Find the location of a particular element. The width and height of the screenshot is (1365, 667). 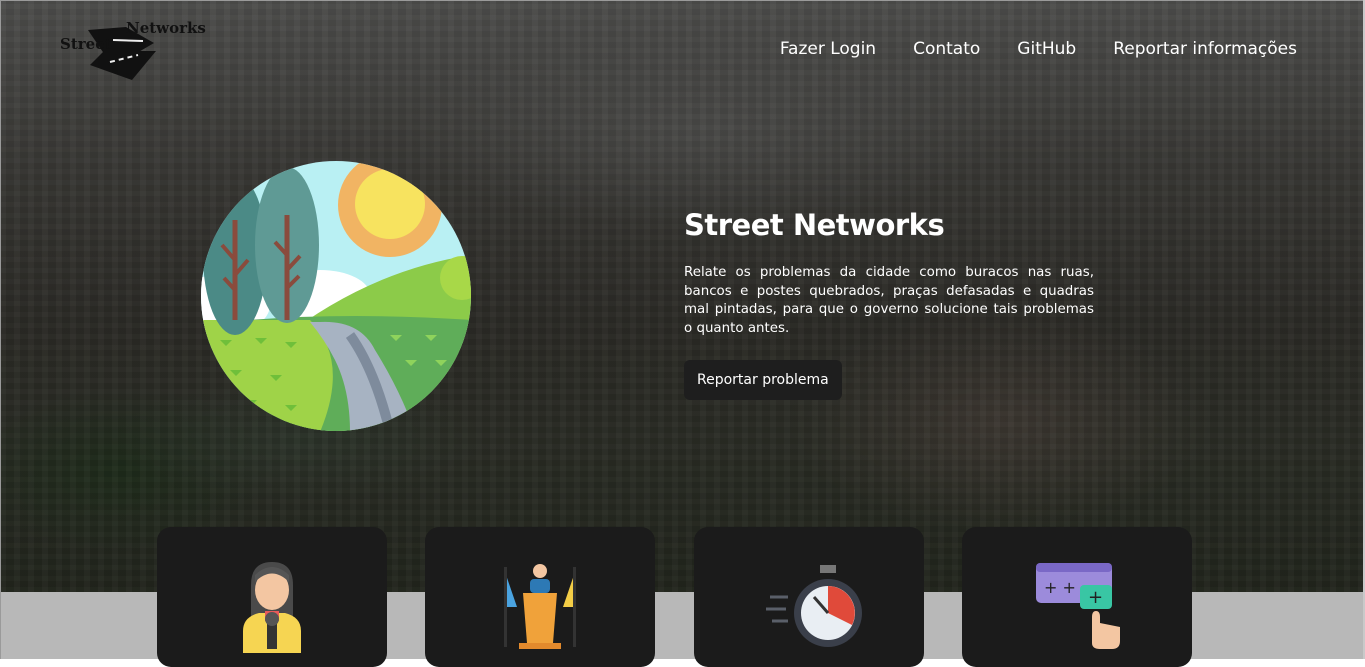

nav-contact: Contato is located at coordinates (946, 49).